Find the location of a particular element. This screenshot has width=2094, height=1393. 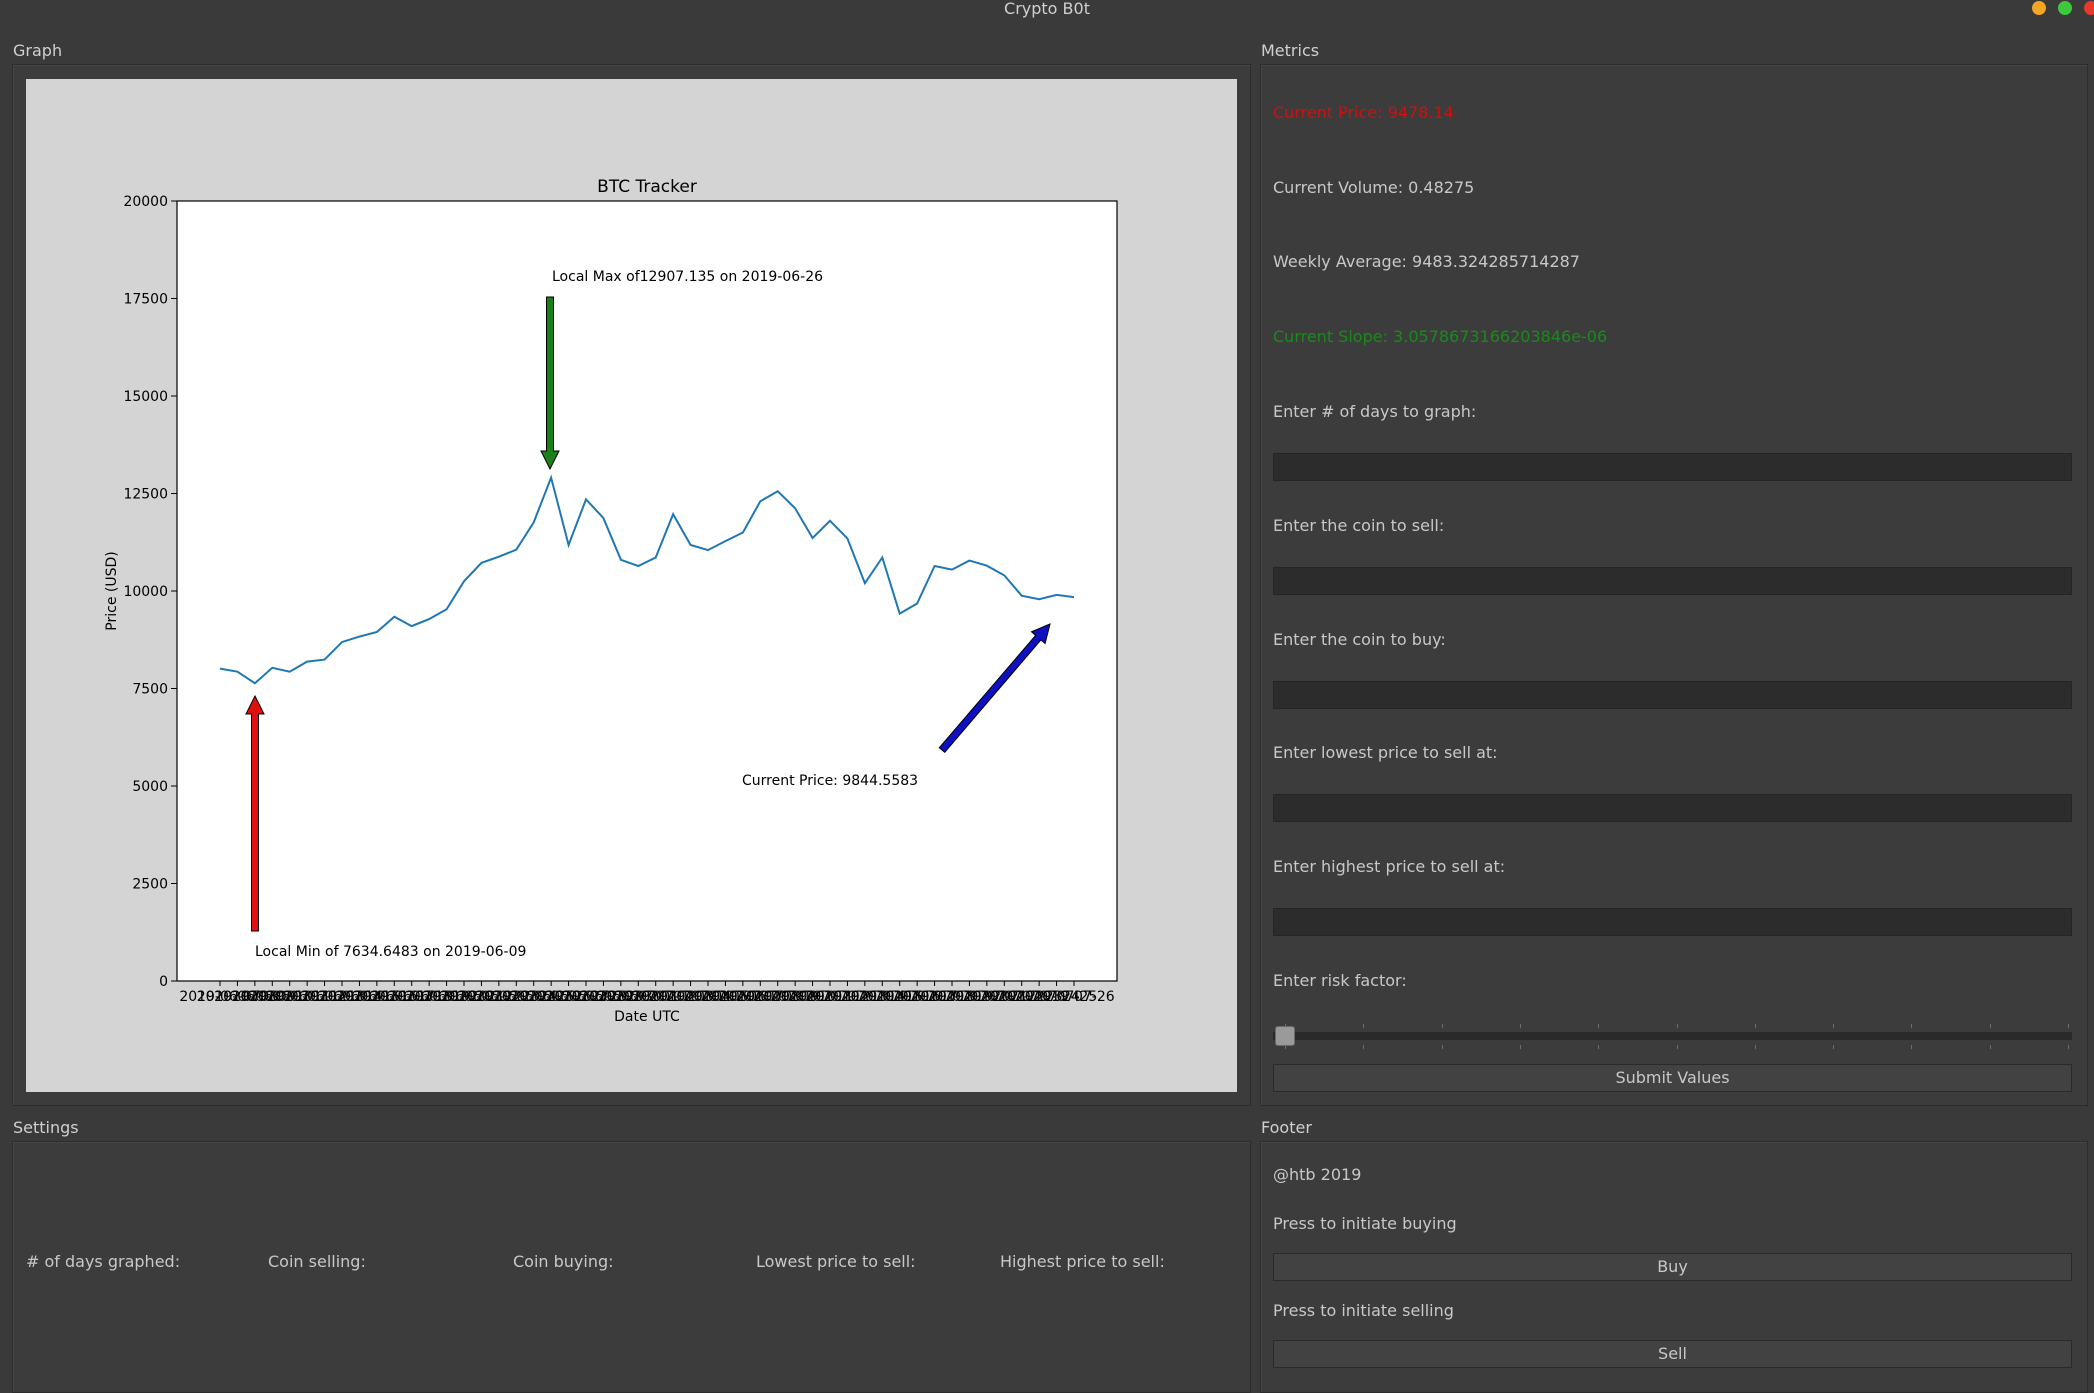

window-controls is located at coordinates (2059, 8).